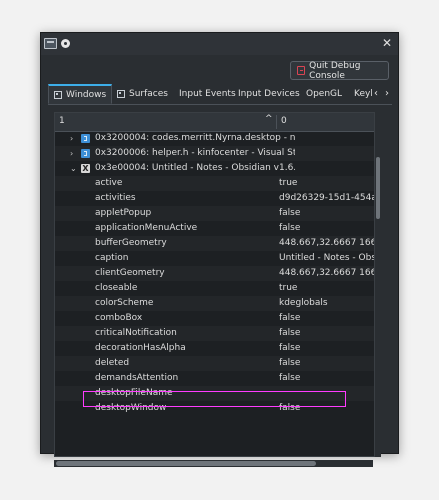 This screenshot has height=500, width=439. I want to click on property-value: kdeglobals, so click(303, 303).